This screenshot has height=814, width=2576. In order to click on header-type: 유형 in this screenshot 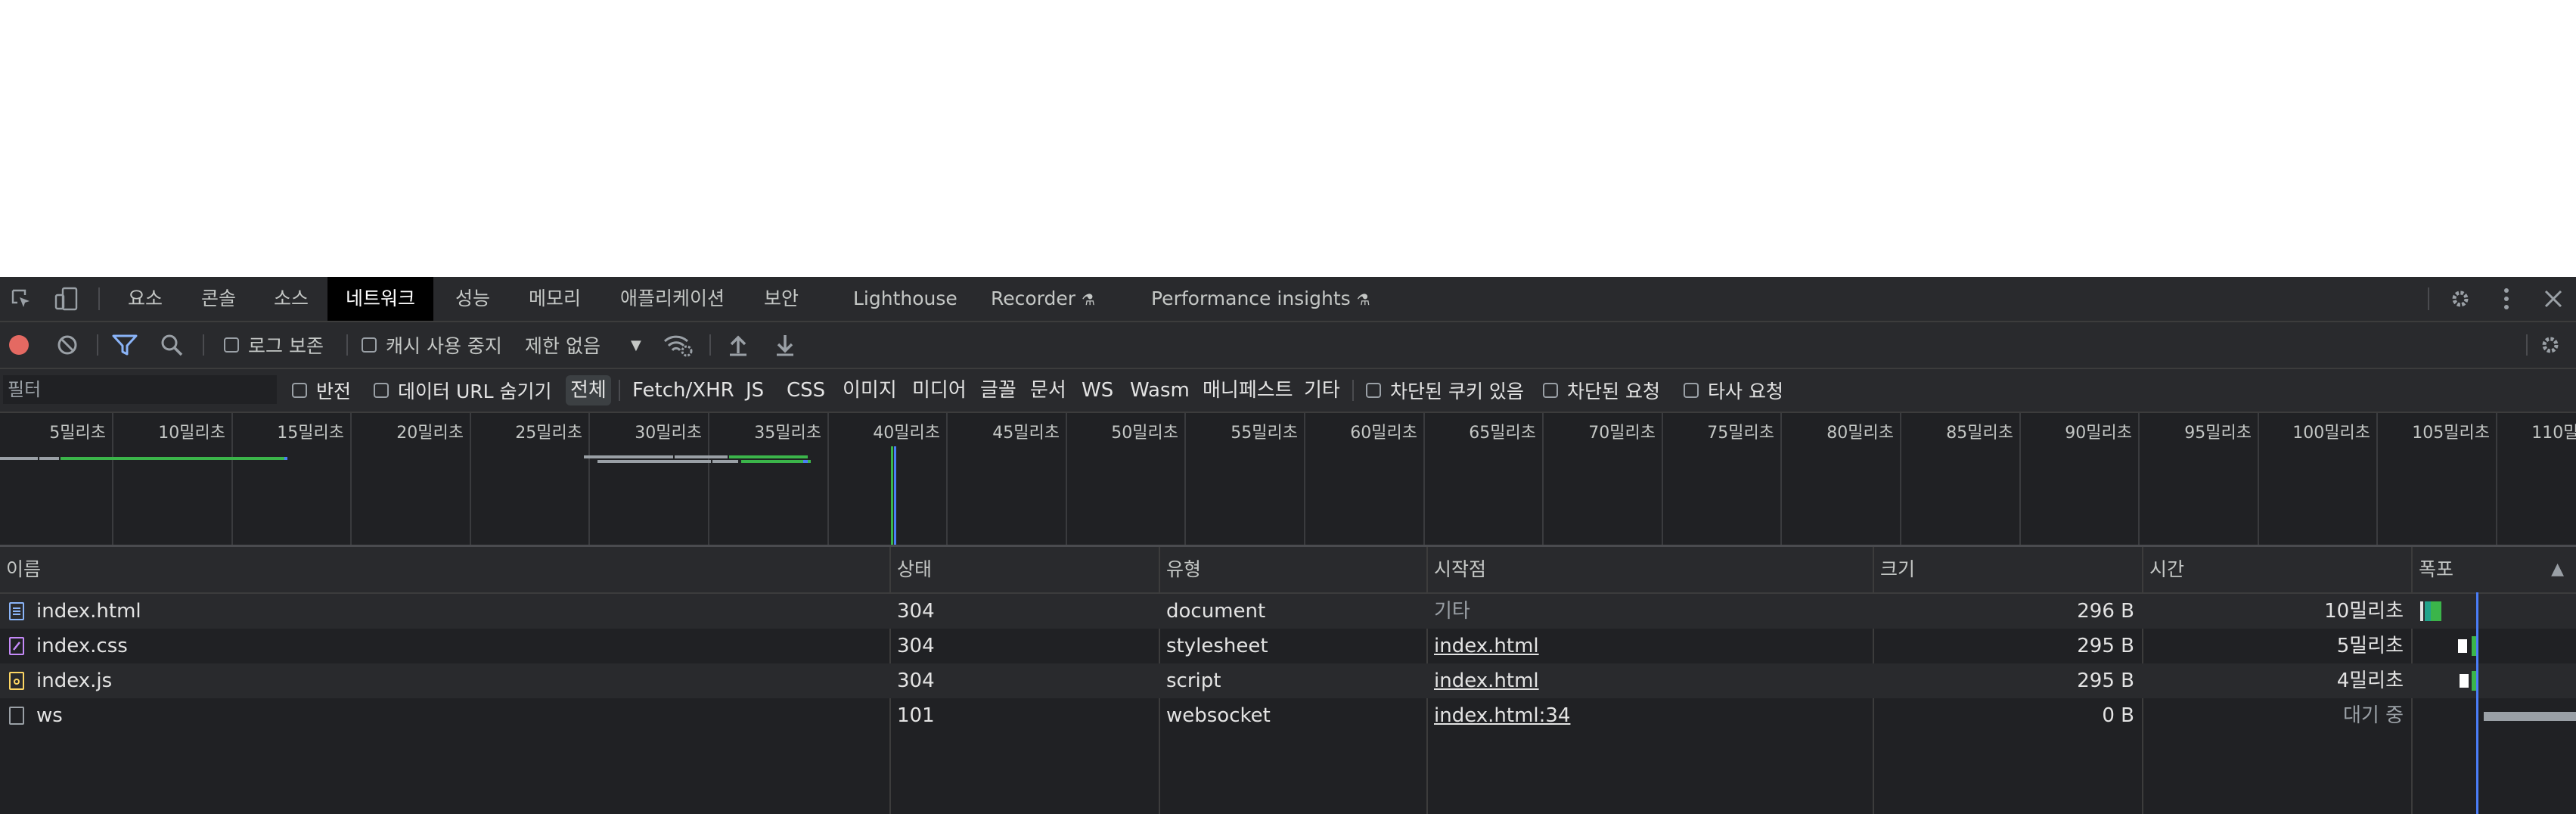, I will do `click(1180, 569)`.